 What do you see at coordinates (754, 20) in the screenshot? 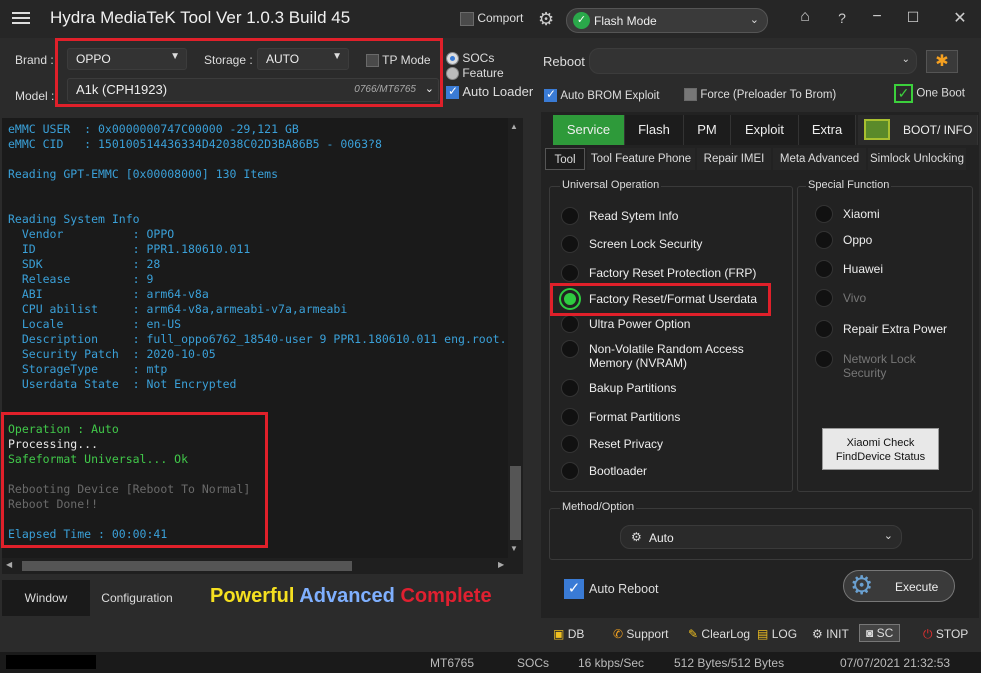
I see `chevron-down-icon: ⌄` at bounding box center [754, 20].